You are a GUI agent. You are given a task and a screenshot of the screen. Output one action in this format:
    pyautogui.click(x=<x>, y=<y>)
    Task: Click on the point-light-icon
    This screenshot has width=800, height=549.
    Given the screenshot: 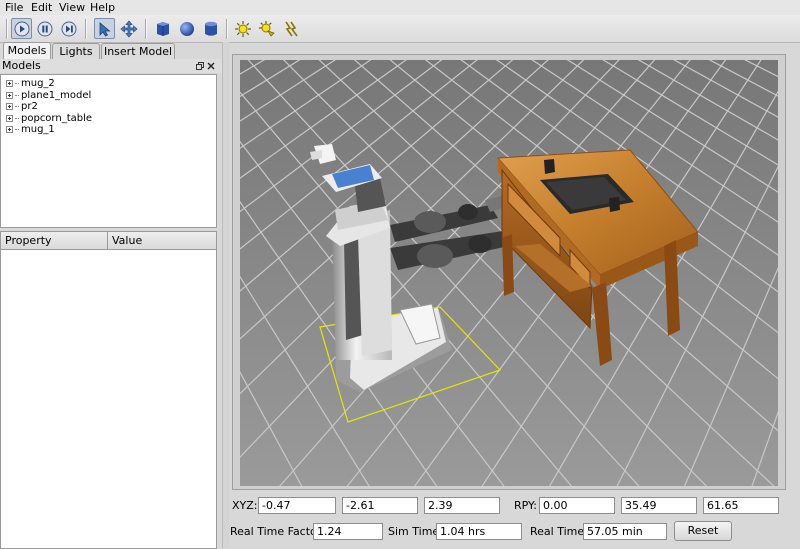 What is the action you would take?
    pyautogui.click(x=242, y=28)
    